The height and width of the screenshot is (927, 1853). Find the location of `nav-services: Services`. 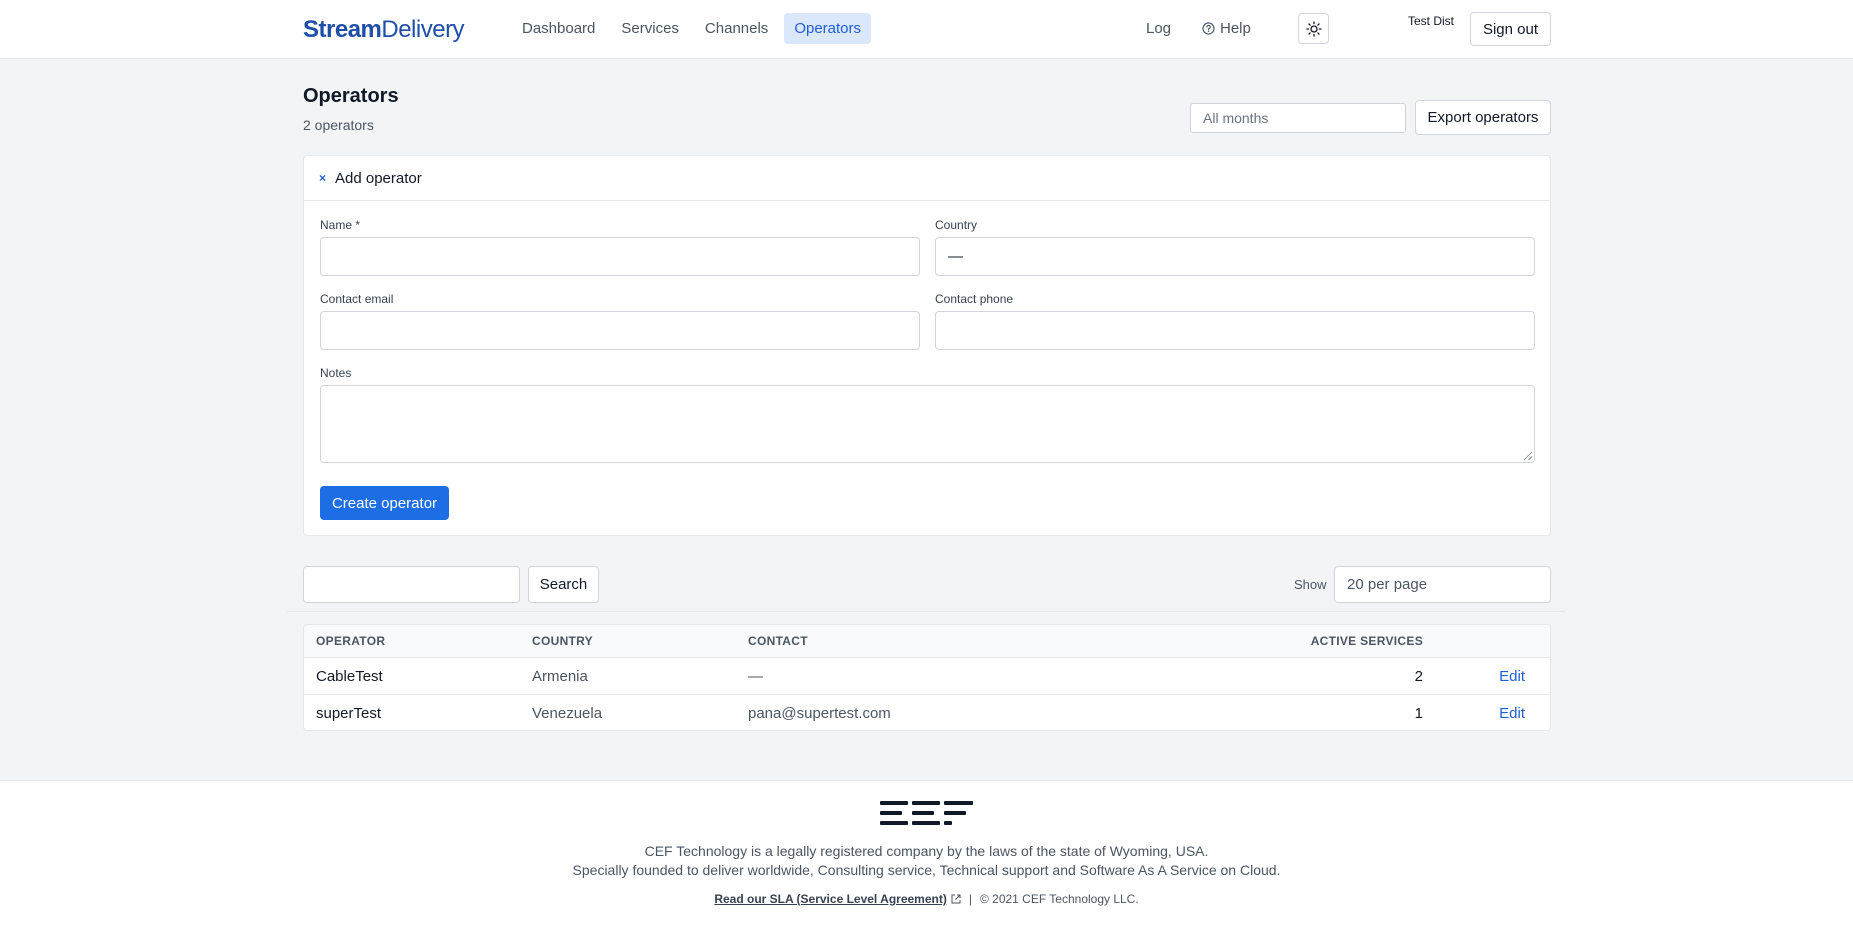

nav-services: Services is located at coordinates (650, 28).